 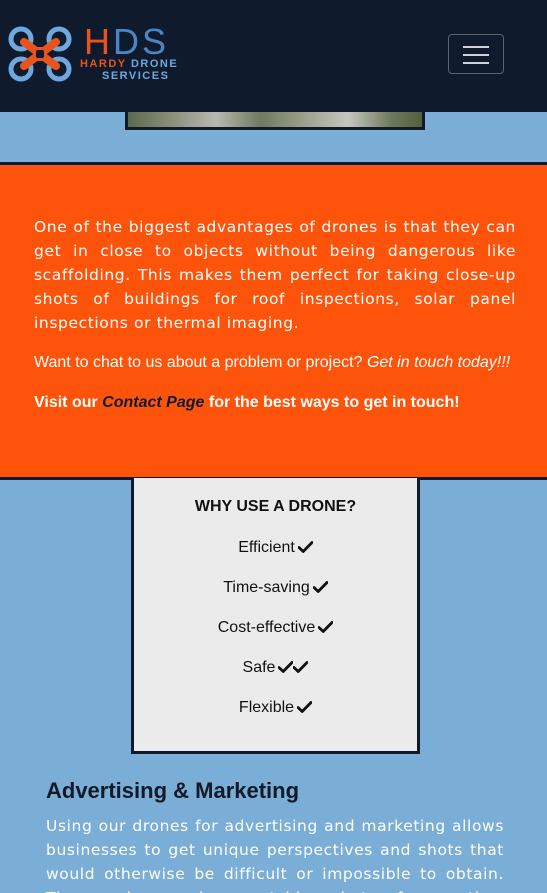 What do you see at coordinates (275, 558) in the screenshot?
I see `why-drone-item: Efficient` at bounding box center [275, 558].